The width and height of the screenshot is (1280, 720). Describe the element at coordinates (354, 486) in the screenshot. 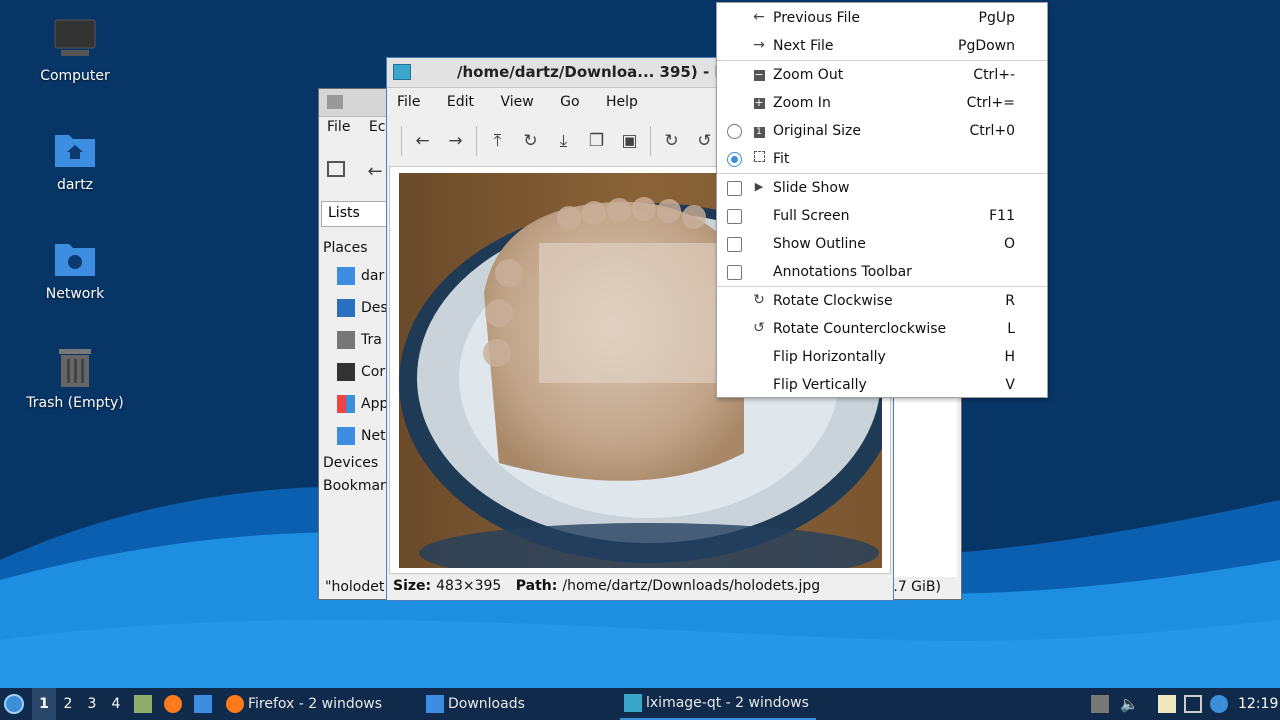

I see `sidebar-bookmarks-header: Bookmar` at that location.